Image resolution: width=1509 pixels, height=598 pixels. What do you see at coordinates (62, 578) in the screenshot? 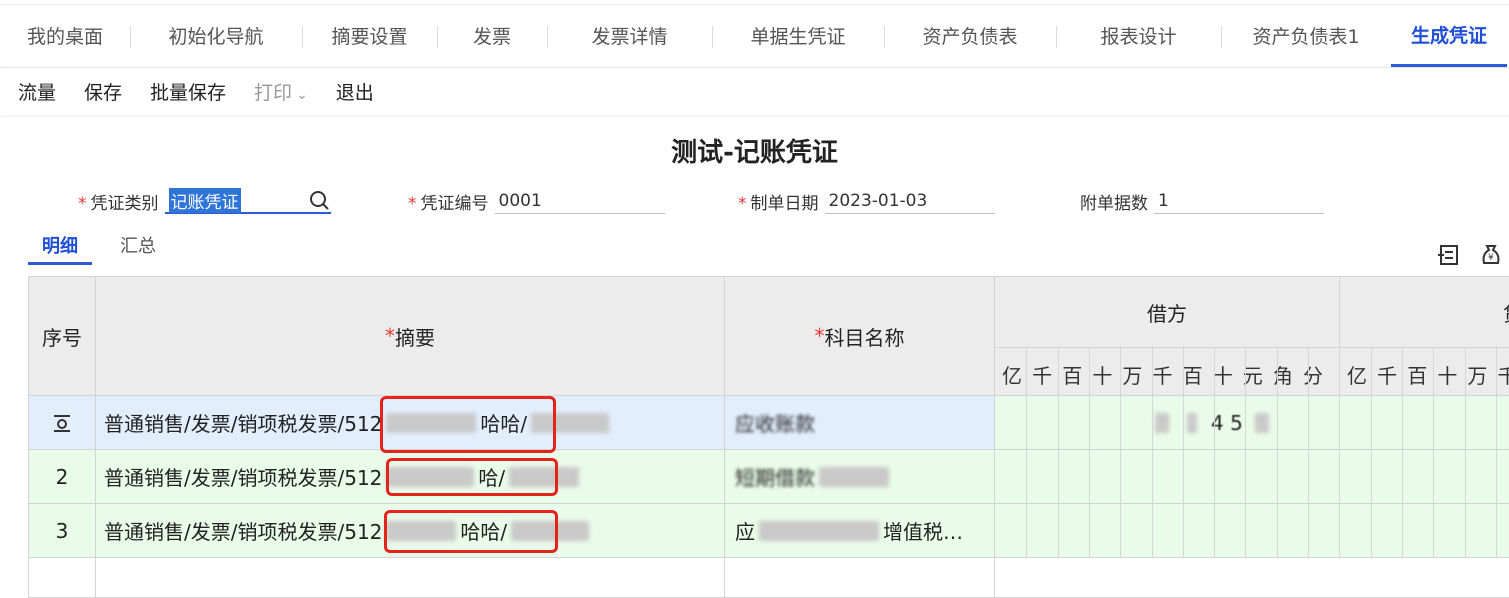
I see `row-4-seq` at bounding box center [62, 578].